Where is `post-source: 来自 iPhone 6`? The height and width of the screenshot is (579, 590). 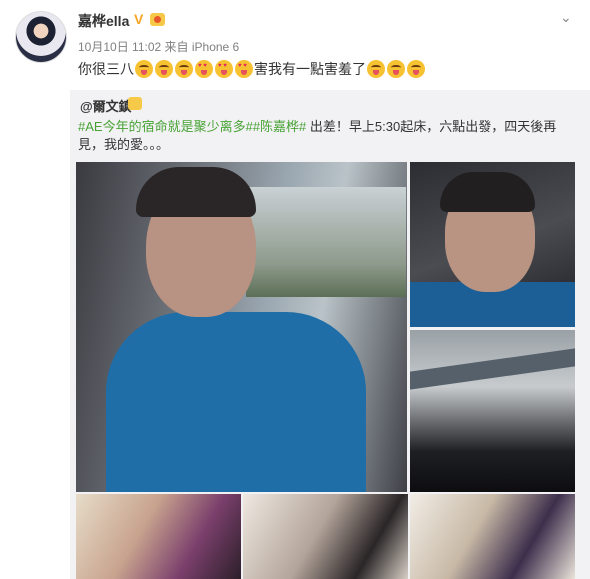
post-source: 来自 iPhone 6 is located at coordinates (202, 47).